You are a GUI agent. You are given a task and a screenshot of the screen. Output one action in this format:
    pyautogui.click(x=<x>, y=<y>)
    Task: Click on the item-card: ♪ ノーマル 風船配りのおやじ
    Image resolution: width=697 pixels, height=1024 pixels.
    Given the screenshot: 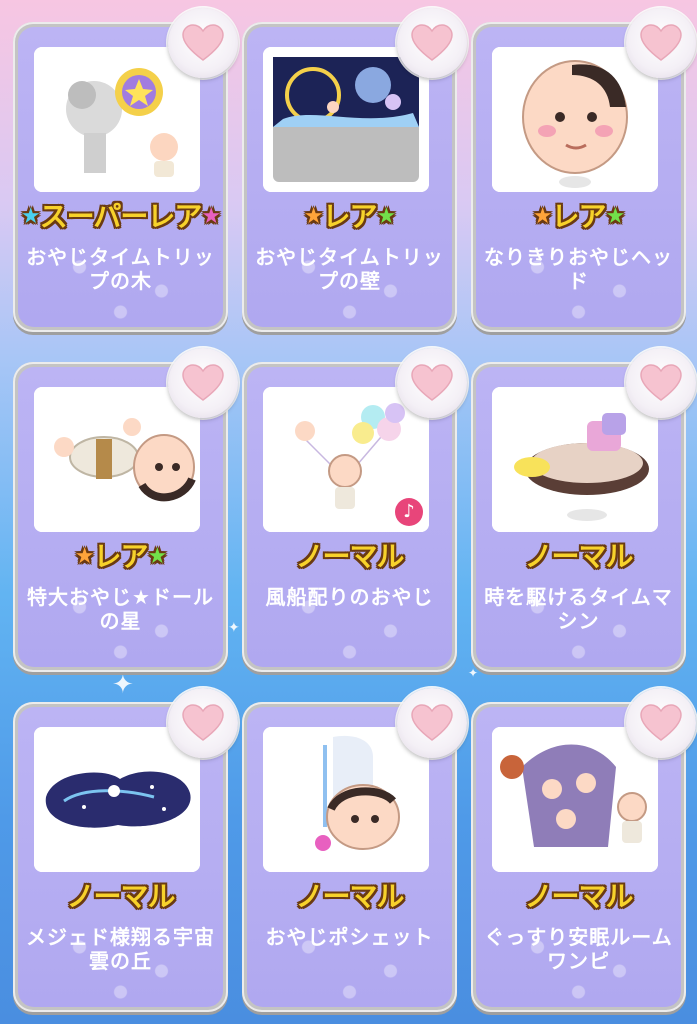 What is the action you would take?
    pyautogui.click(x=354, y=510)
    